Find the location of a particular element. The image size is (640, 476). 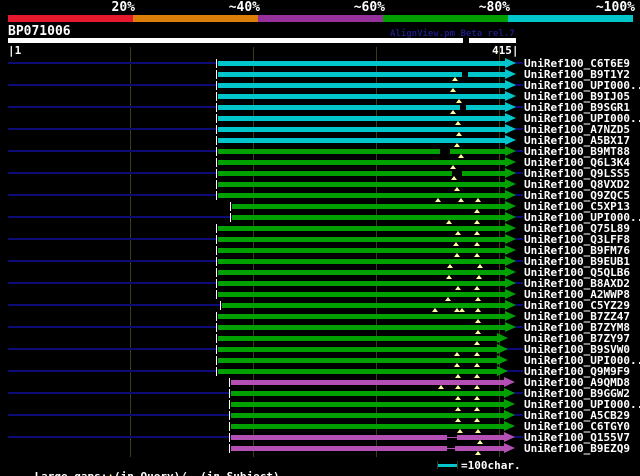

hit-gap is located at coordinates (463, 107).